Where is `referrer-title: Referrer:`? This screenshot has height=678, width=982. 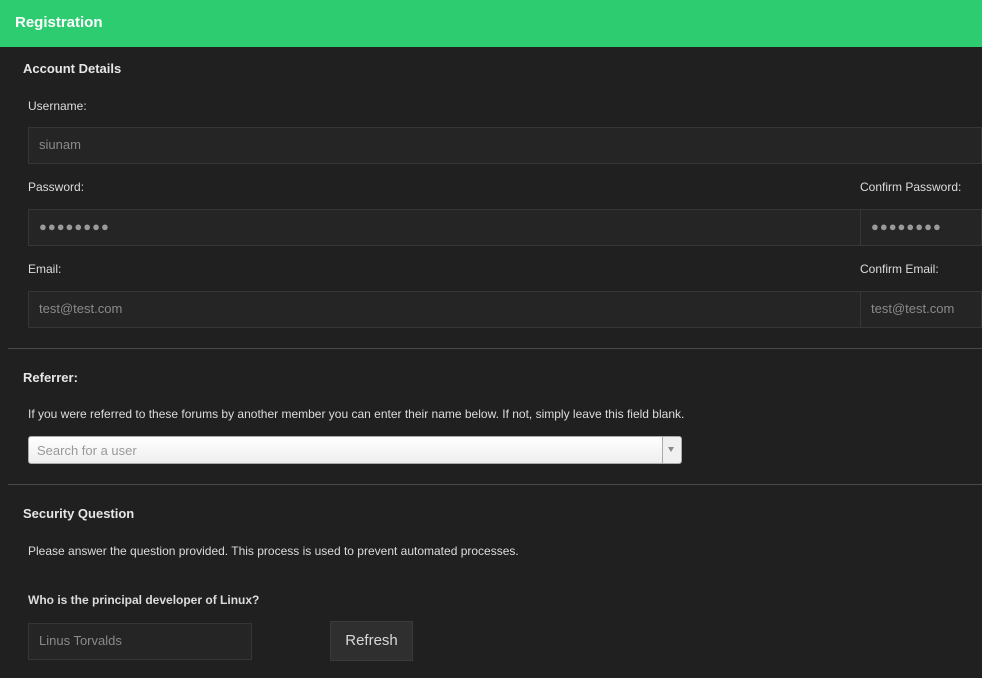 referrer-title: Referrer: is located at coordinates (50, 377).